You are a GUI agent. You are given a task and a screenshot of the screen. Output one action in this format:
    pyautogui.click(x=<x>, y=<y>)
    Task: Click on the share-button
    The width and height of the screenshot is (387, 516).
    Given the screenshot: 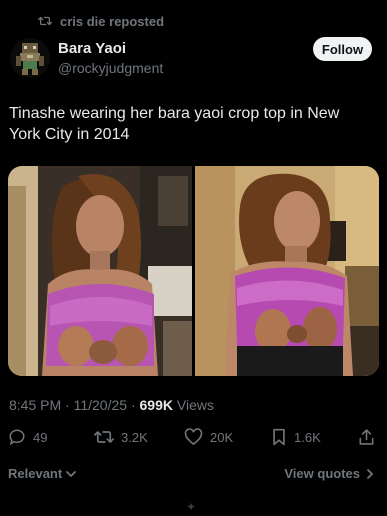 What is the action you would take?
    pyautogui.click(x=370, y=437)
    